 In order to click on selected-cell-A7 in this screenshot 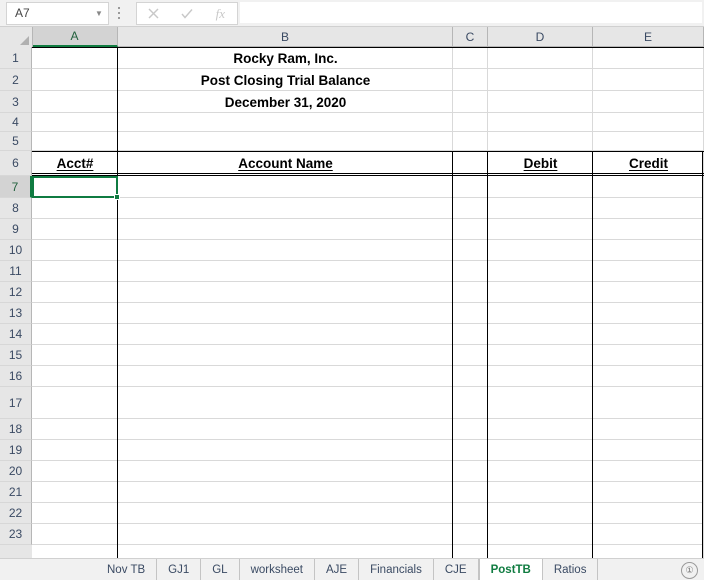, I will do `click(75, 187)`.